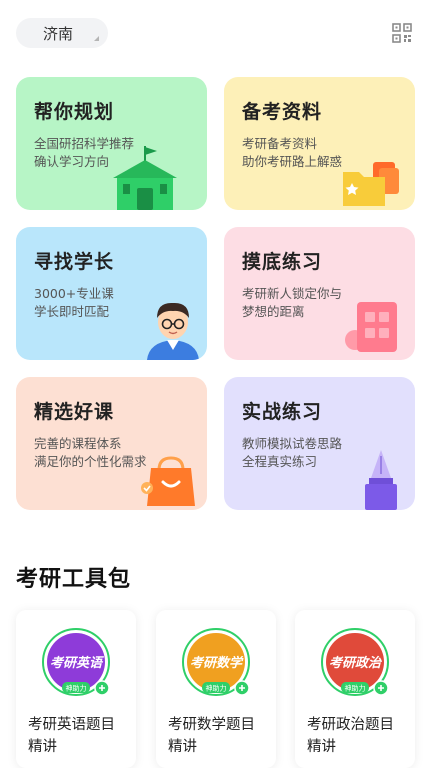 The width and height of the screenshot is (432, 768). Describe the element at coordinates (371, 184) in the screenshot. I see `folder-files-icon` at that location.